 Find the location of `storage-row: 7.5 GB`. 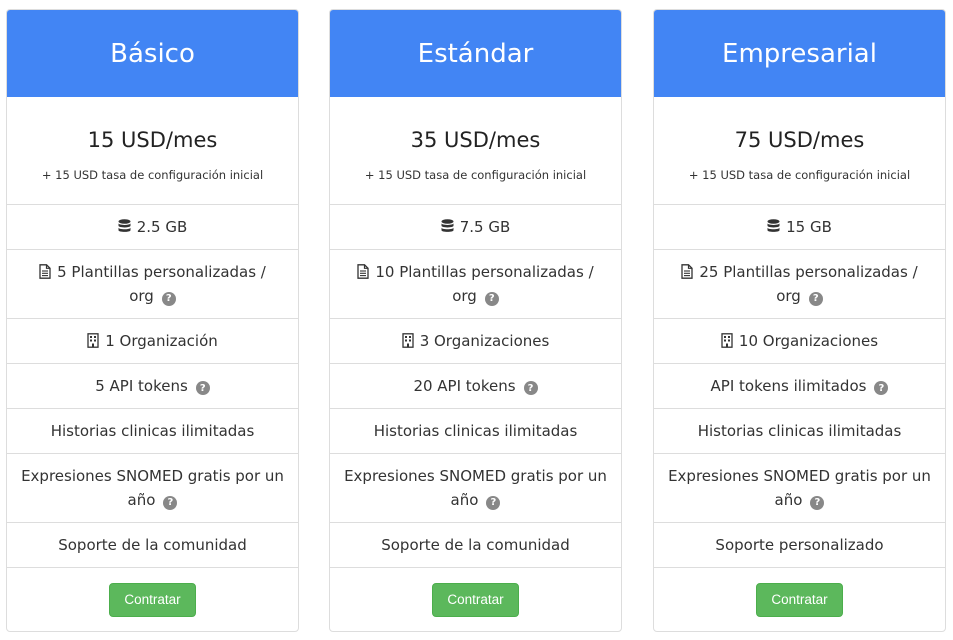

storage-row: 7.5 GB is located at coordinates (475, 226).